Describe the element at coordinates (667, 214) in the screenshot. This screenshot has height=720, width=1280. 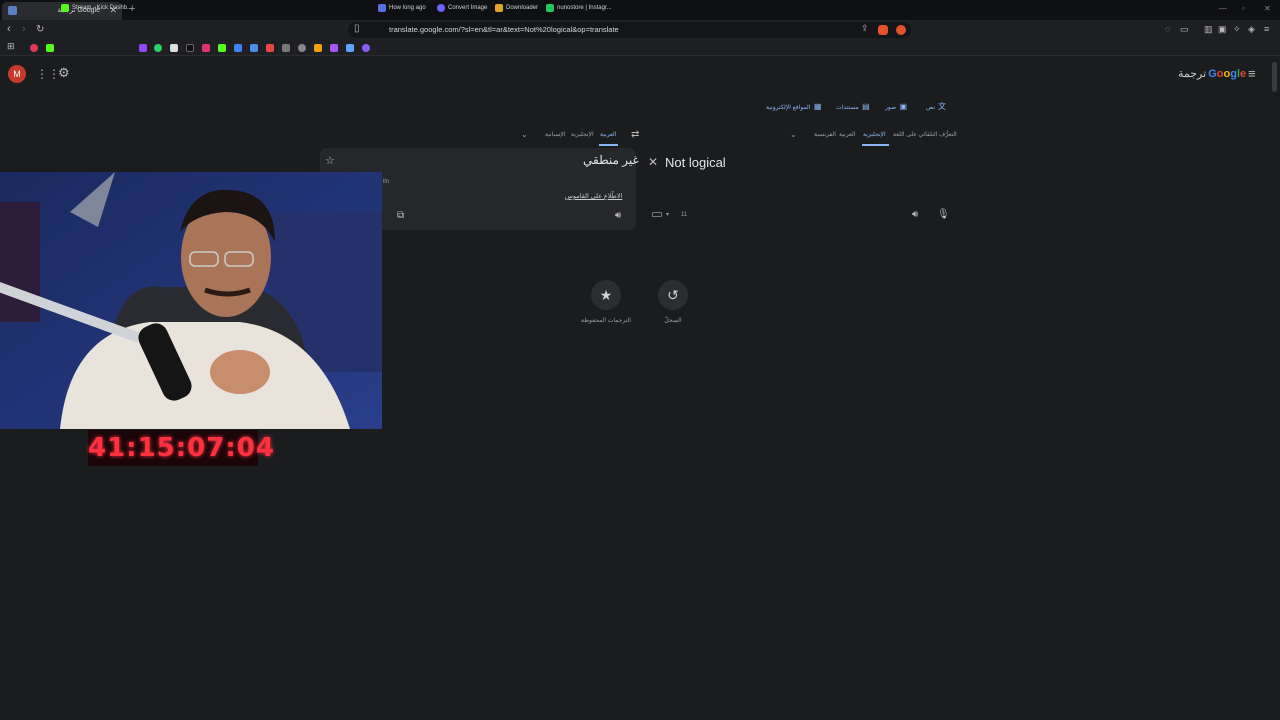
I see `keyboard-chevron-icon: ▾` at that location.